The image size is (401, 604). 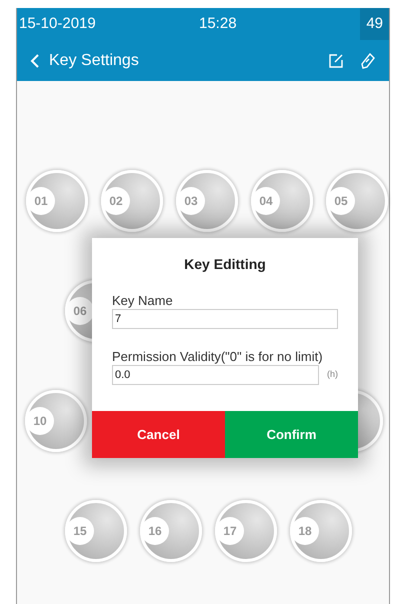 What do you see at coordinates (158, 434) in the screenshot?
I see `cancel-button: Cancel` at bounding box center [158, 434].